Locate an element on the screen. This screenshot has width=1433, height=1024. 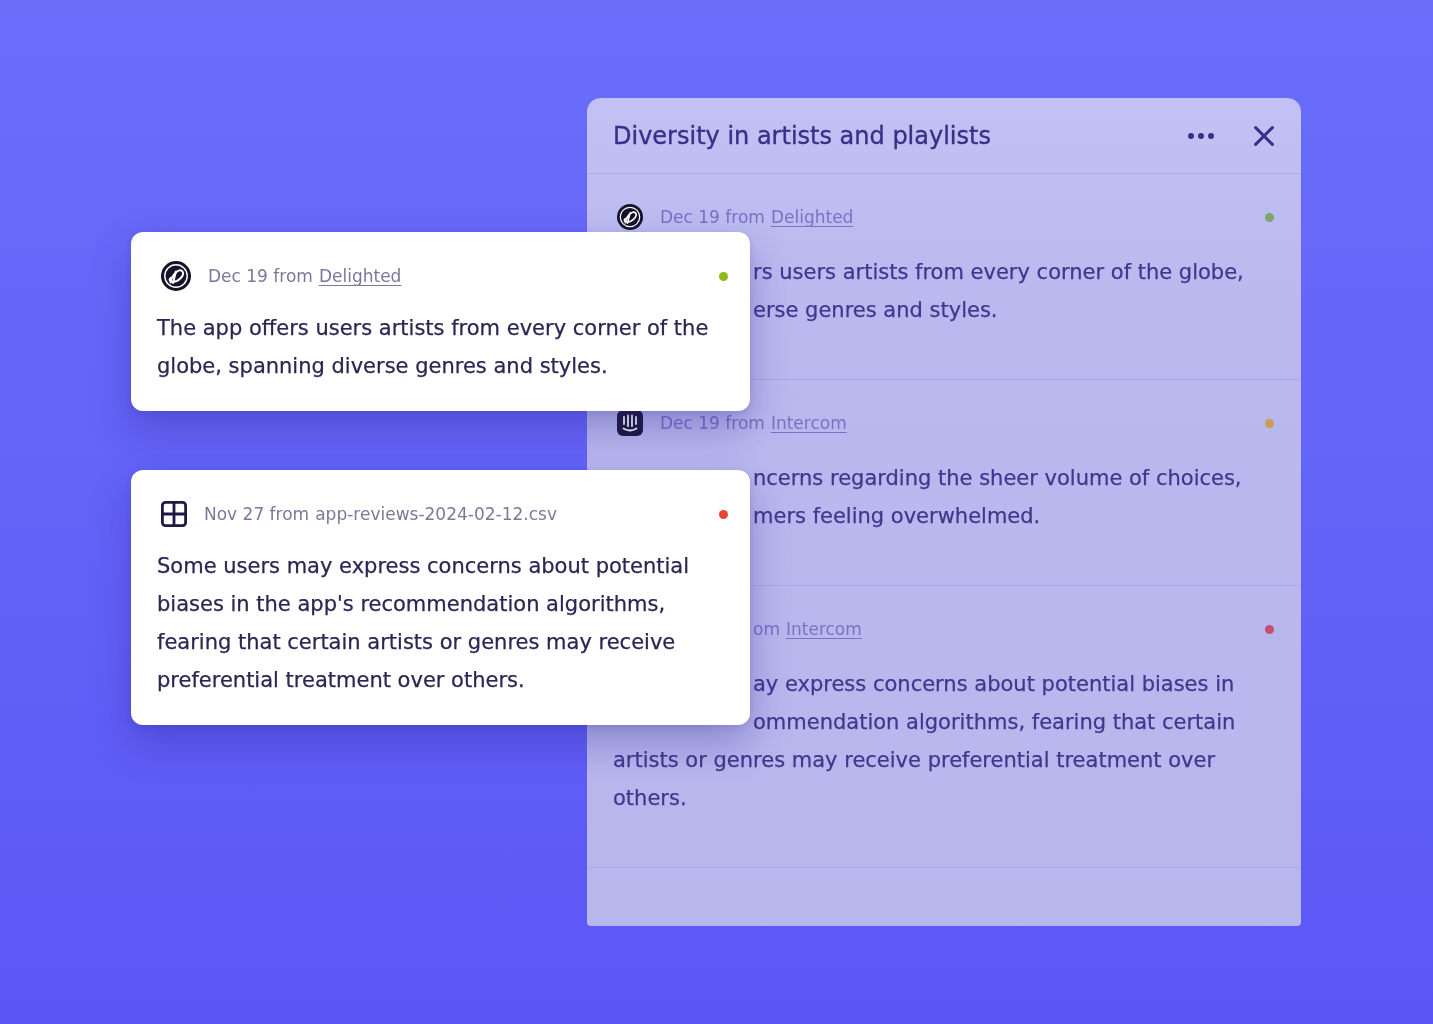
close-icon is located at coordinates (1264, 135).